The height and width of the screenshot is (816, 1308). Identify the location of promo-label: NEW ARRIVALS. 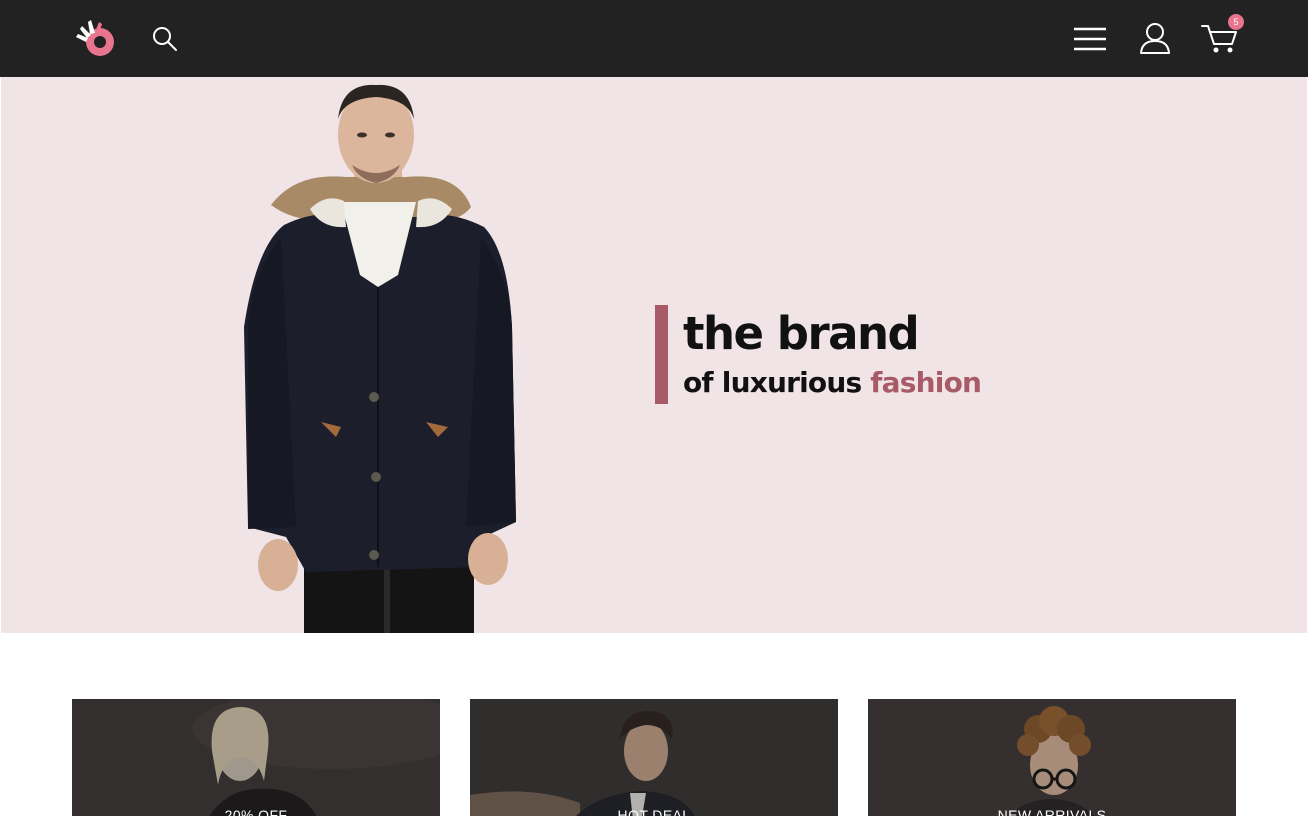
(1052, 811).